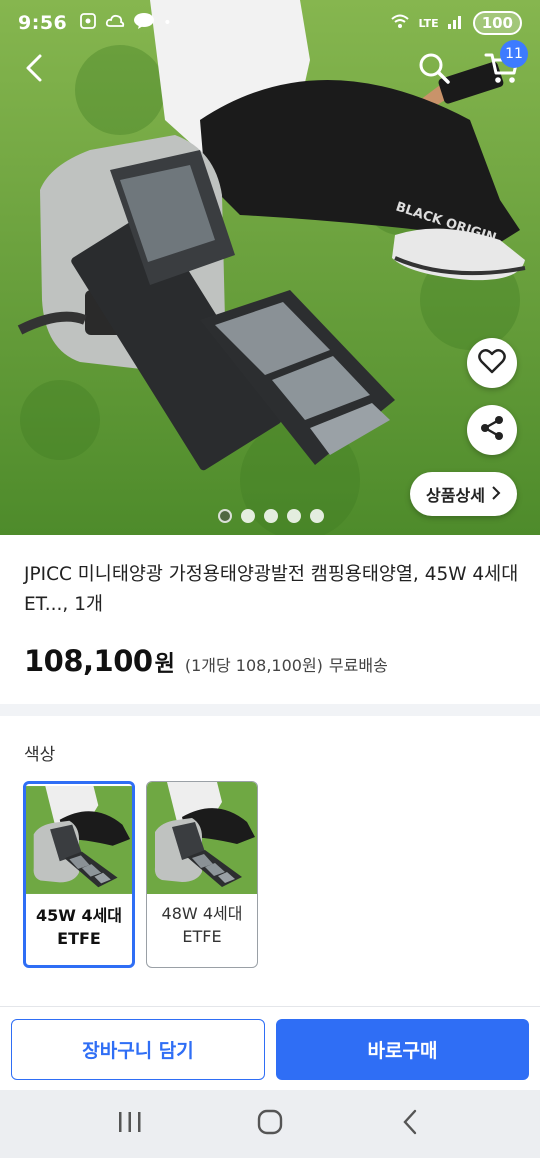 This screenshot has height=1158, width=540. I want to click on status-left-icons: •, so click(125, 23).